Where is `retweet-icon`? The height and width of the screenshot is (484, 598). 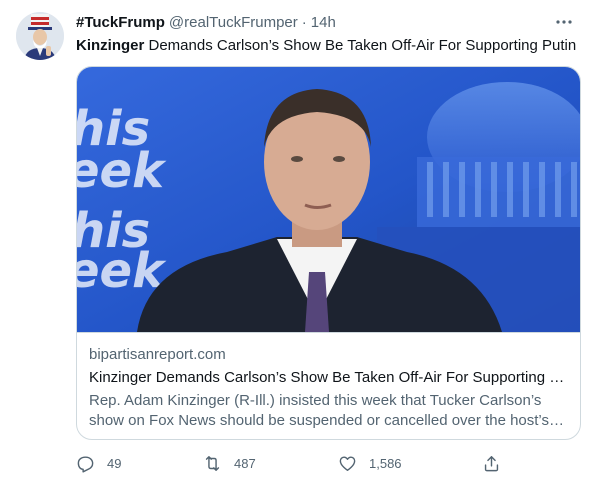
retweet-icon is located at coordinates (212, 463).